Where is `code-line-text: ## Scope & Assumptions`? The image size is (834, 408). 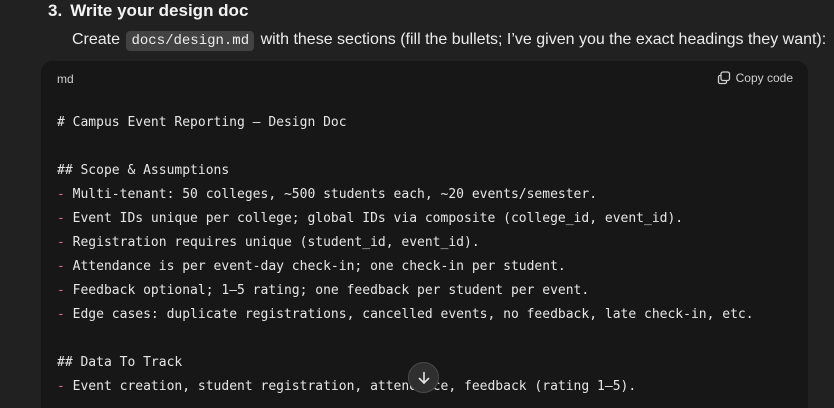
code-line-text: ## Scope & Assumptions is located at coordinates (143, 170).